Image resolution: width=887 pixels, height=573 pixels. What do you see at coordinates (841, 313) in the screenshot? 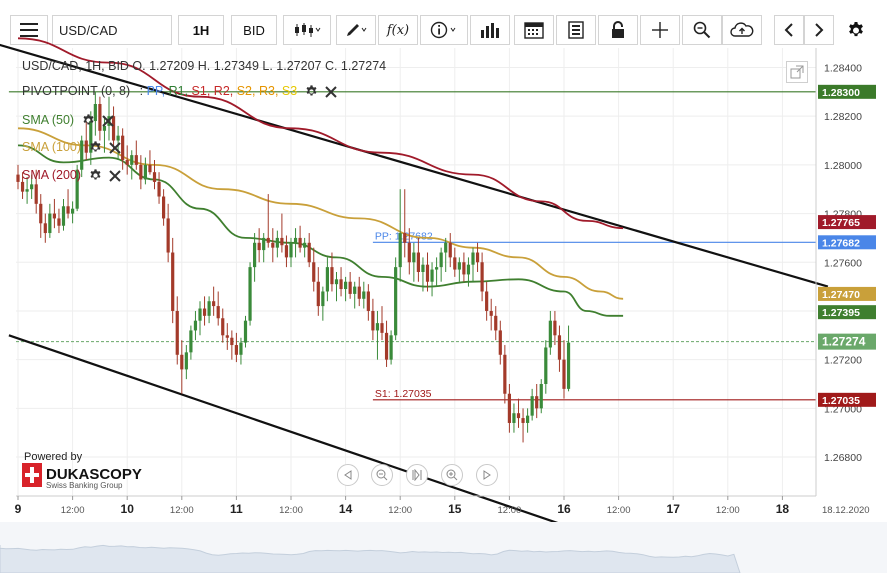
I see `price-tag-label: 1.27395` at bounding box center [841, 313].